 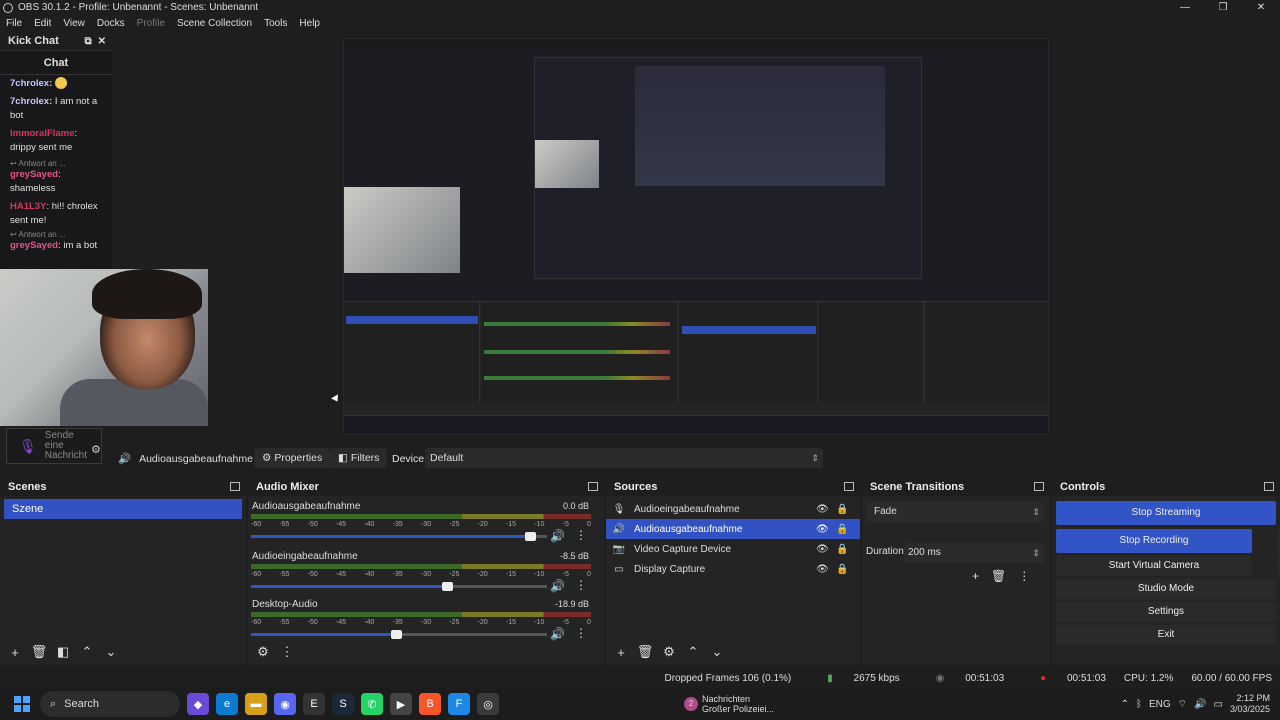 I want to click on source-item: ▭ Display Capture 👁 🔒, so click(x=733, y=569).